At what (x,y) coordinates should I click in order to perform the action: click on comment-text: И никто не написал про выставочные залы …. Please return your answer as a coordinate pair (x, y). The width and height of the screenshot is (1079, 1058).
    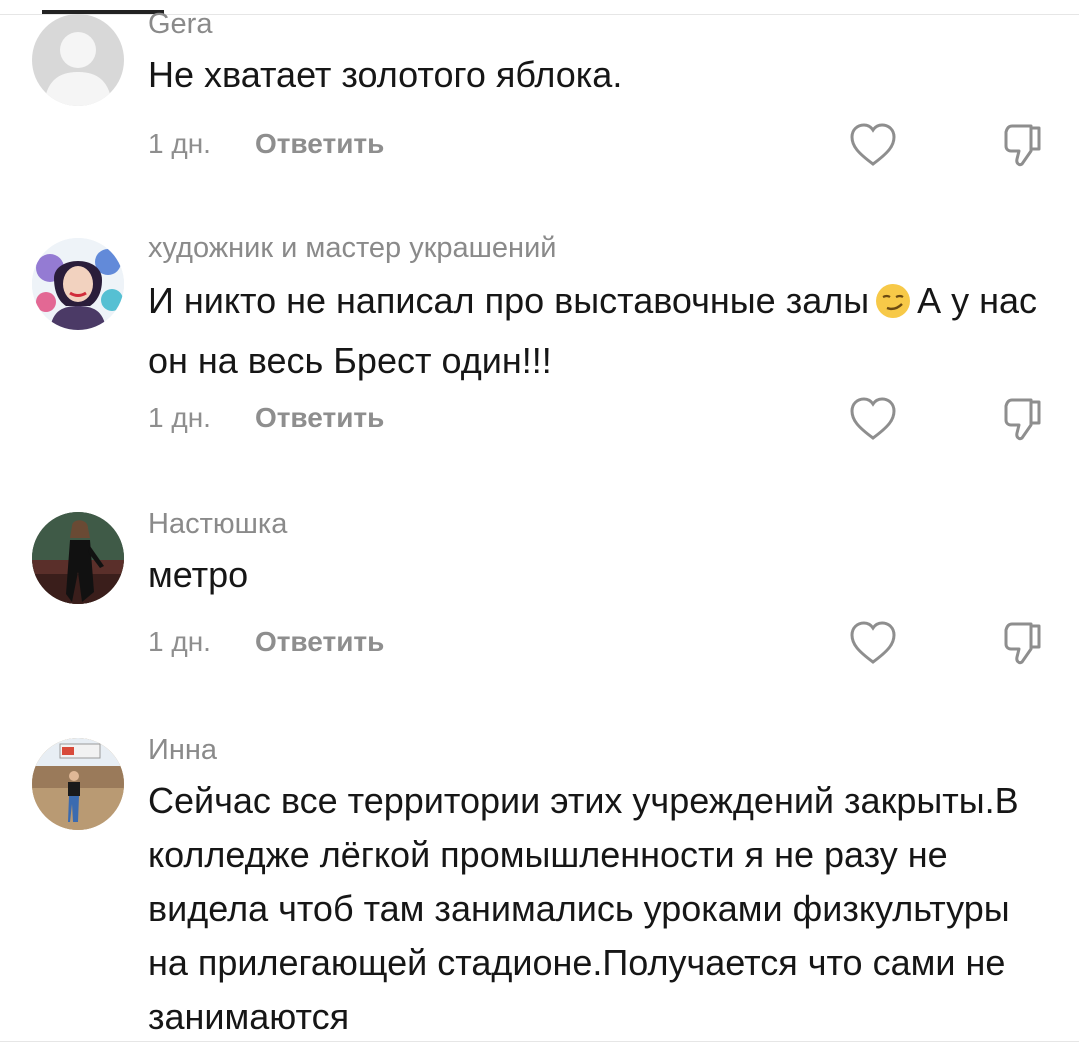
    Looking at the image, I should click on (598, 331).